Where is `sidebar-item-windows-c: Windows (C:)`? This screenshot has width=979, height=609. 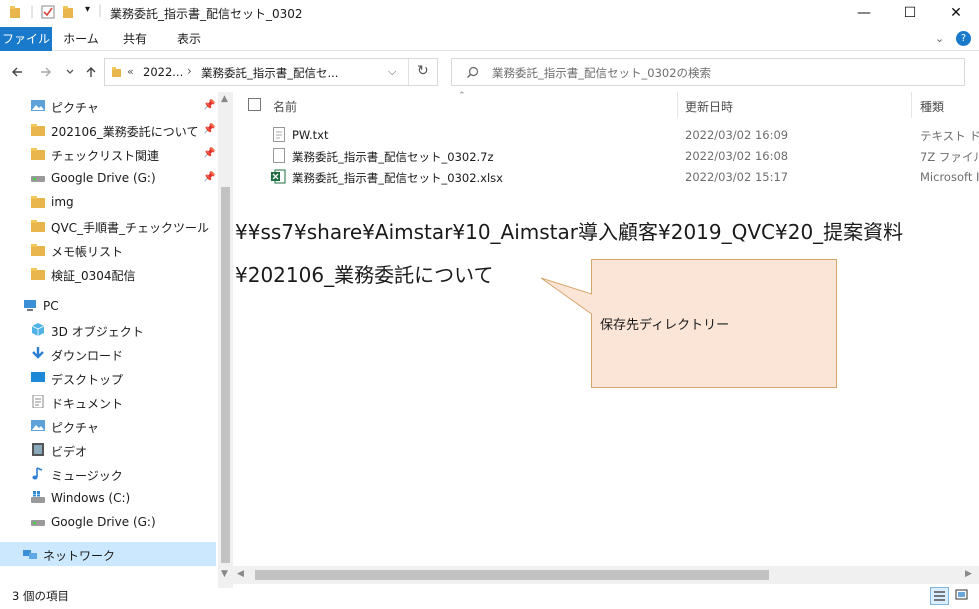
sidebar-item-windows-c: Windows (C:) is located at coordinates (108, 498).